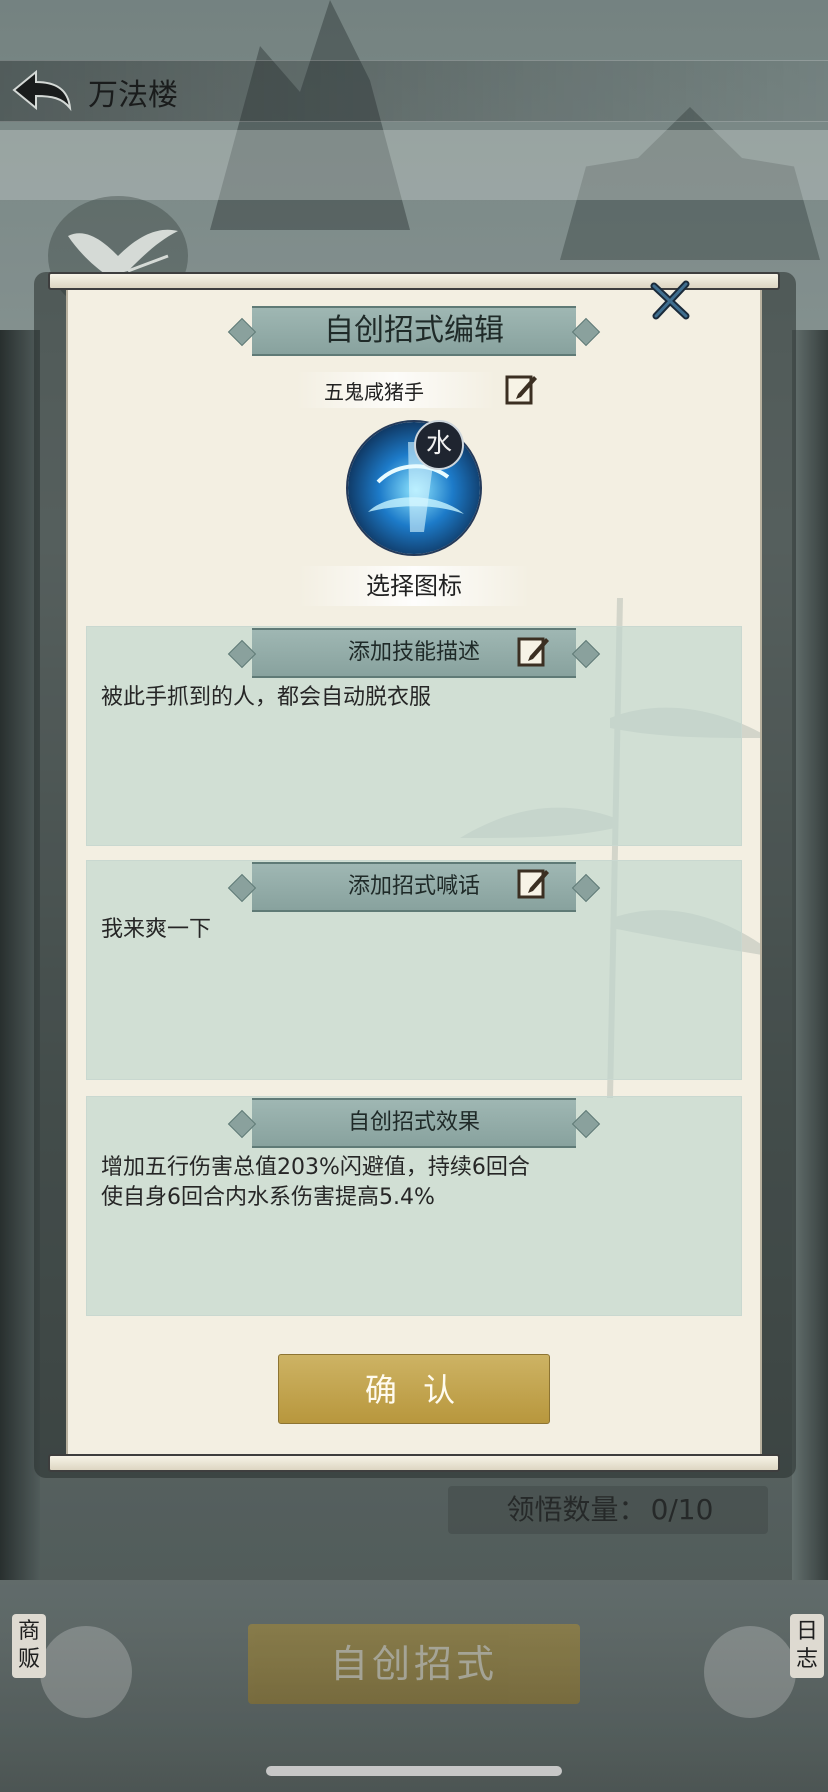 The height and width of the screenshot is (1792, 828). I want to click on skill-name: 五鬼咸猪手, so click(374, 392).